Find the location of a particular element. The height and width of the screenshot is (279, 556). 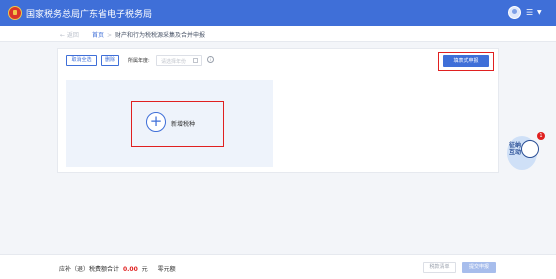

highlight-box-add is located at coordinates (177, 124).